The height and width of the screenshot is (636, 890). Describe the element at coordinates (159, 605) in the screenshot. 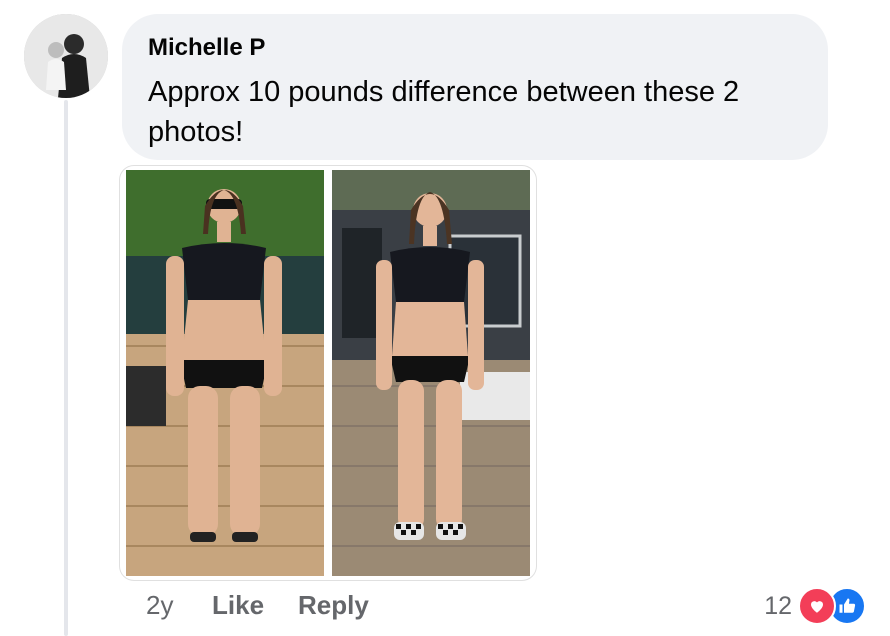

I see `comment-age: 2y` at that location.